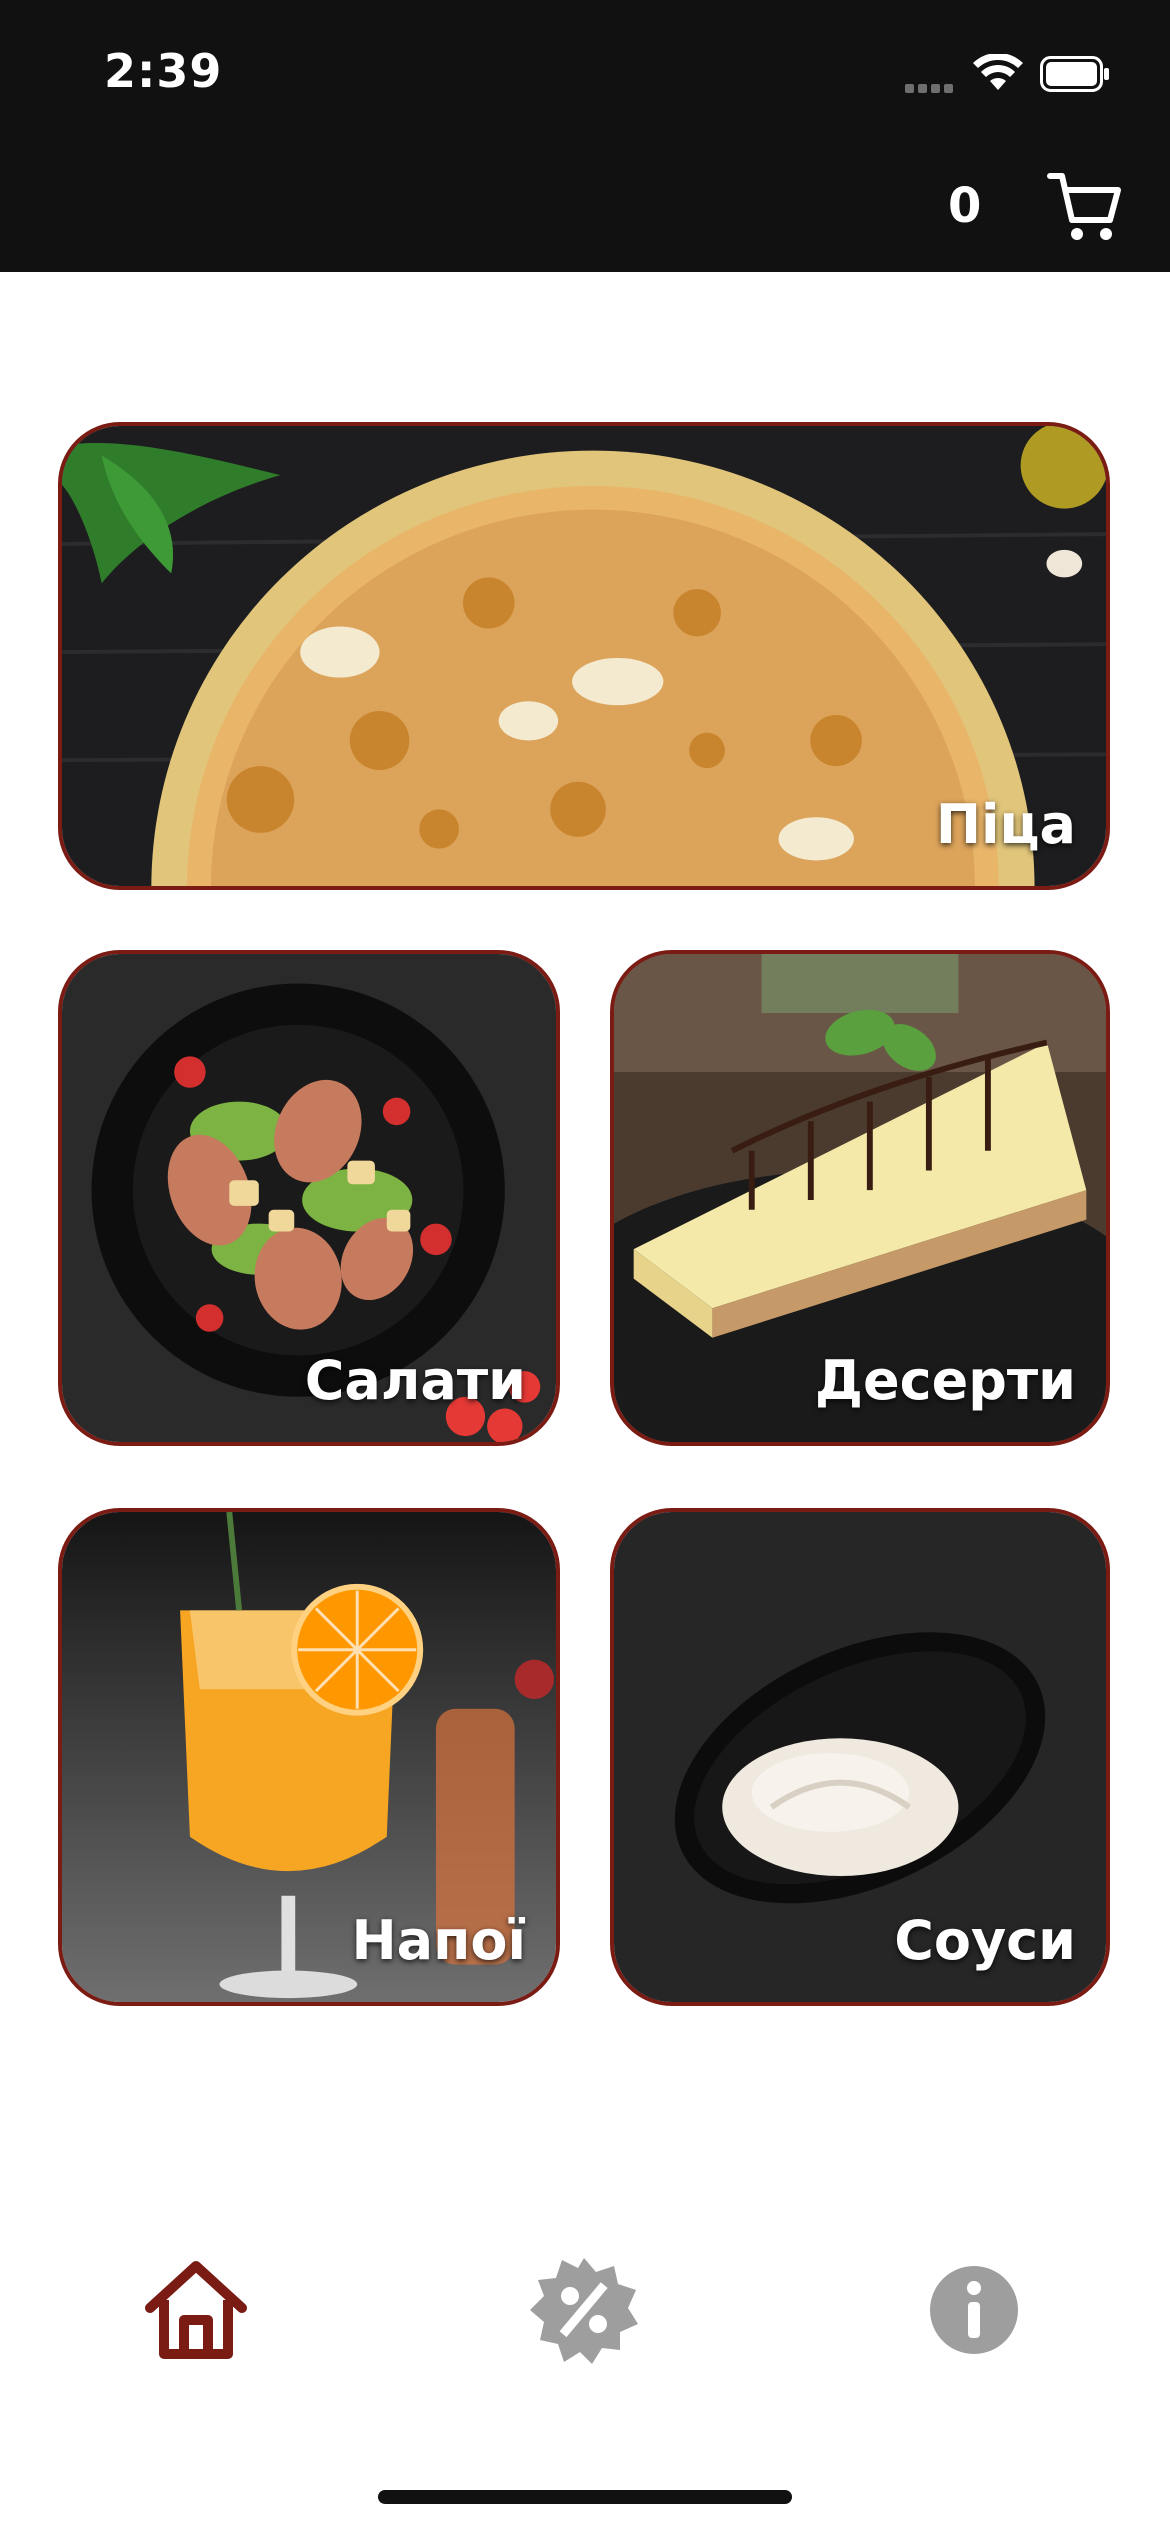 The image size is (1170, 2532). Describe the element at coordinates (945, 1380) in the screenshot. I see `category-label-desserts: Десерти` at that location.